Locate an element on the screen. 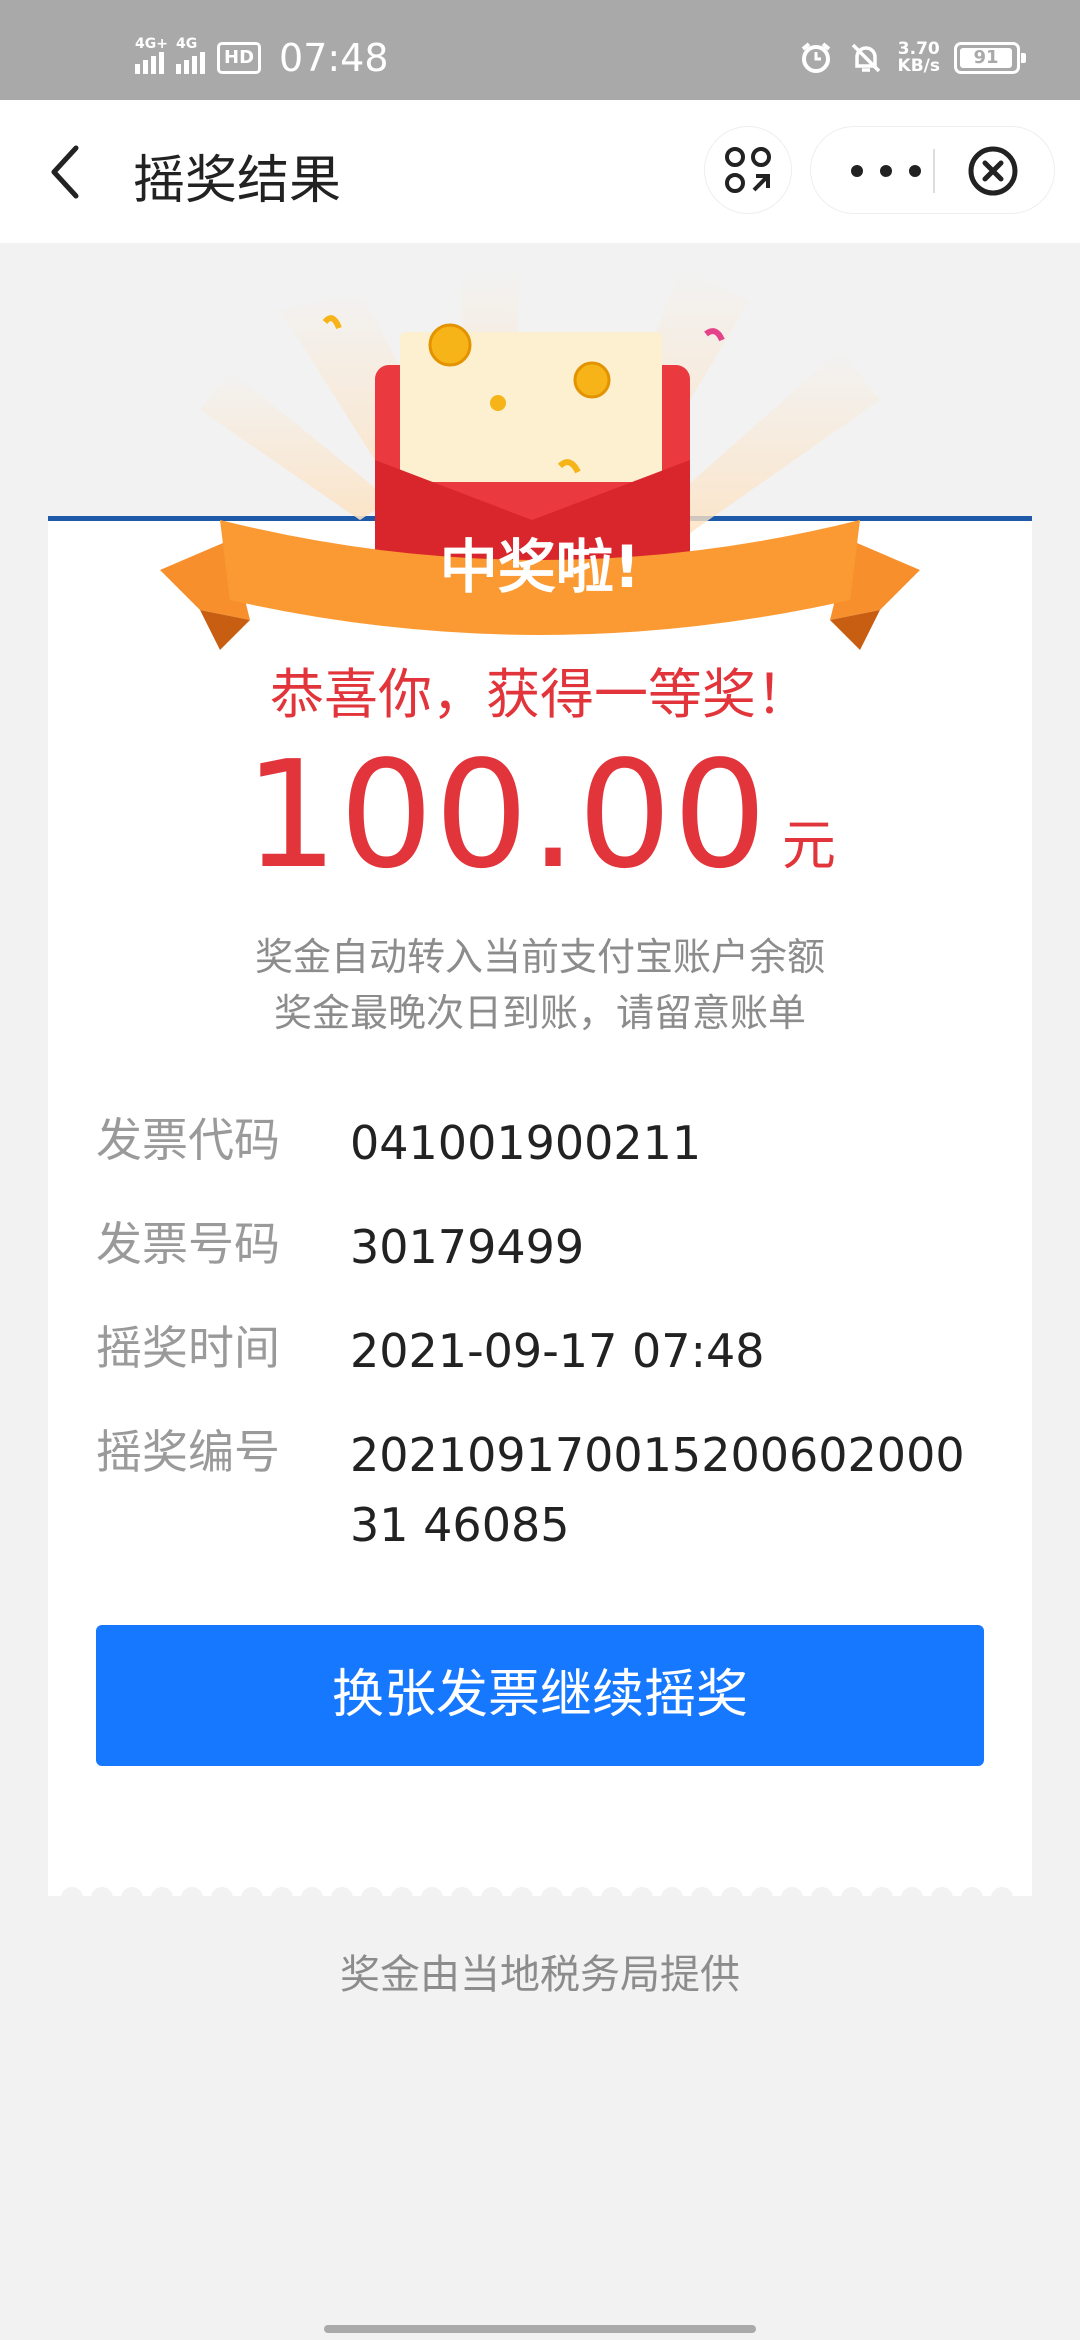 This screenshot has width=1080, height=2340. detail-label: 发票代码 is located at coordinates (188, 1140).